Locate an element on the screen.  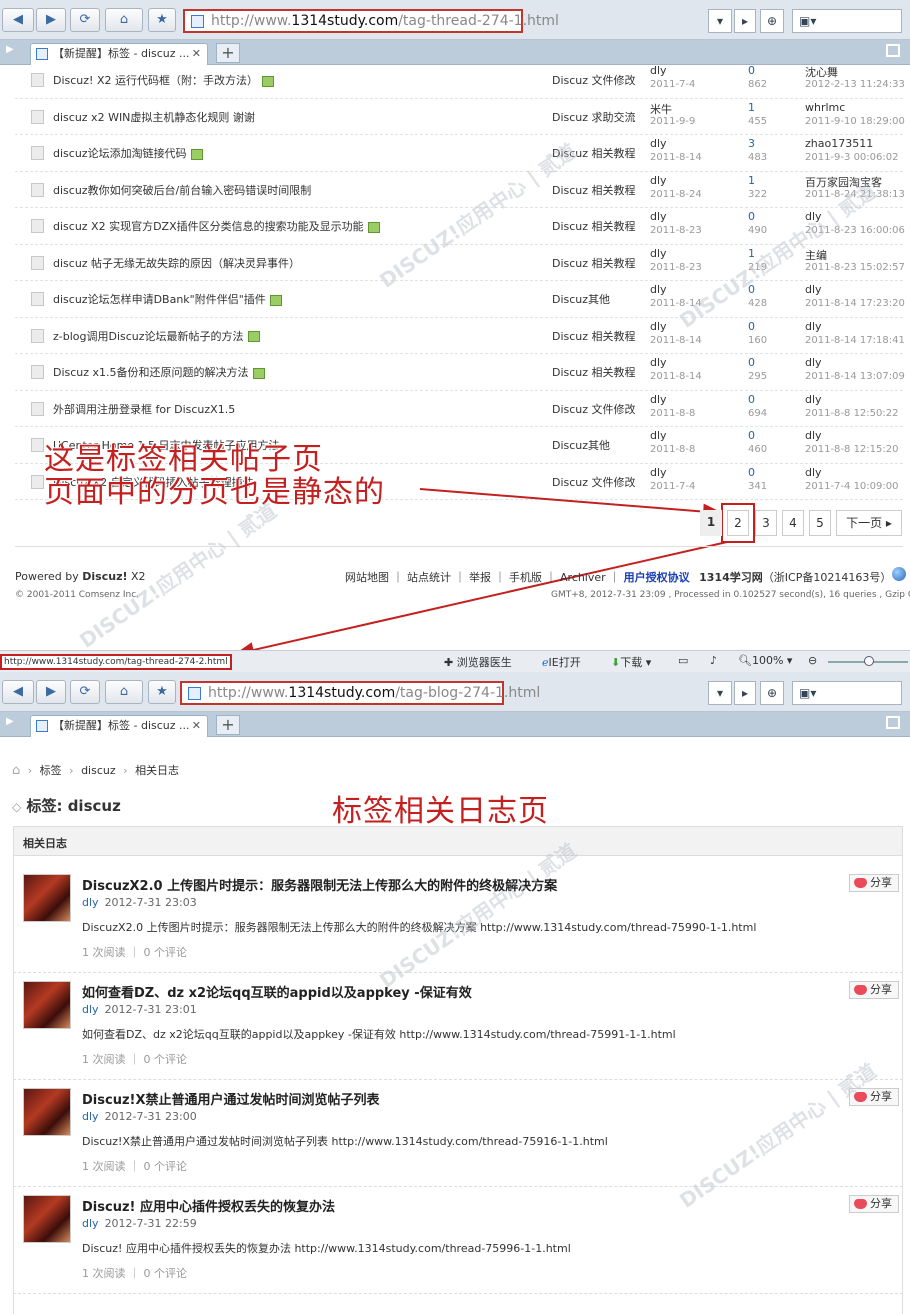
thread-title-link: Discuz! X2 运行代码框（附：手改方法） is located at coordinates (163, 80).